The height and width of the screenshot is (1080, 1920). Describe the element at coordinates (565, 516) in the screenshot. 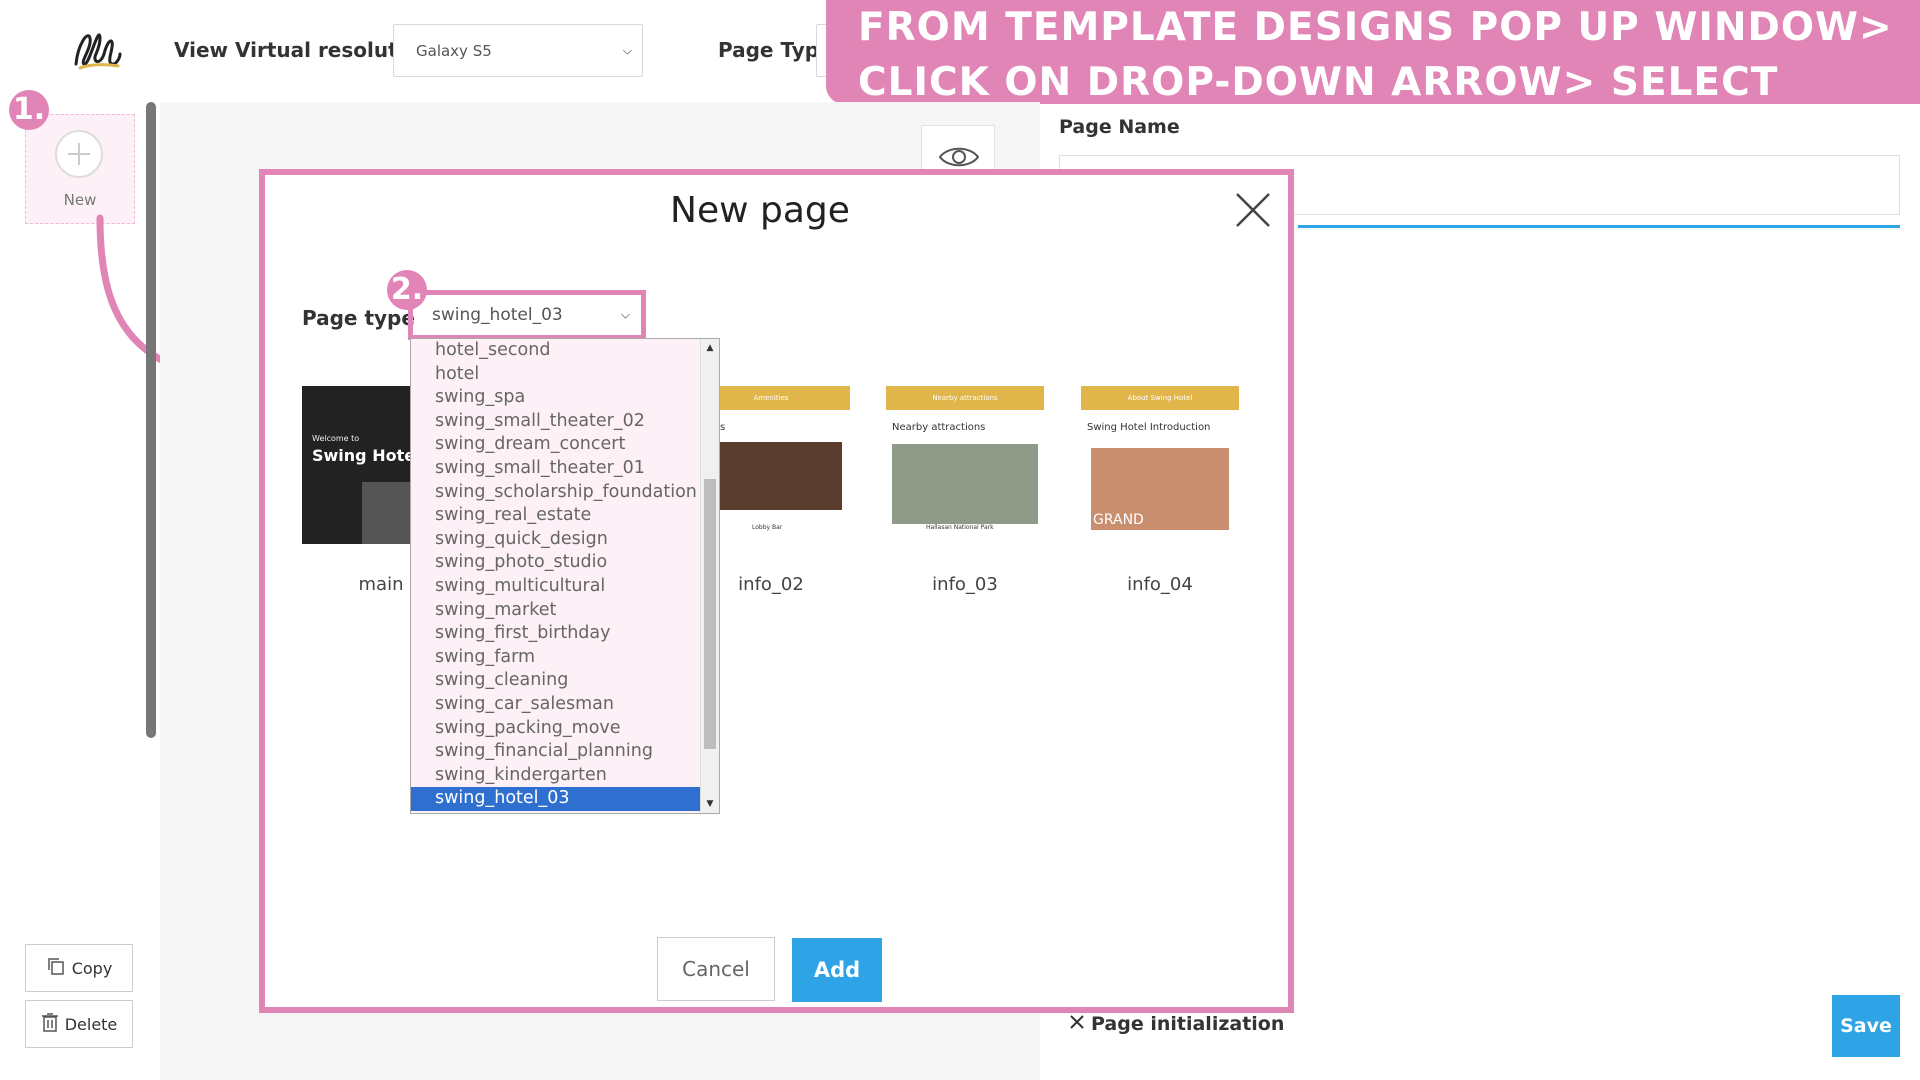

I see `dropdown-option: swing_real_estate` at that location.